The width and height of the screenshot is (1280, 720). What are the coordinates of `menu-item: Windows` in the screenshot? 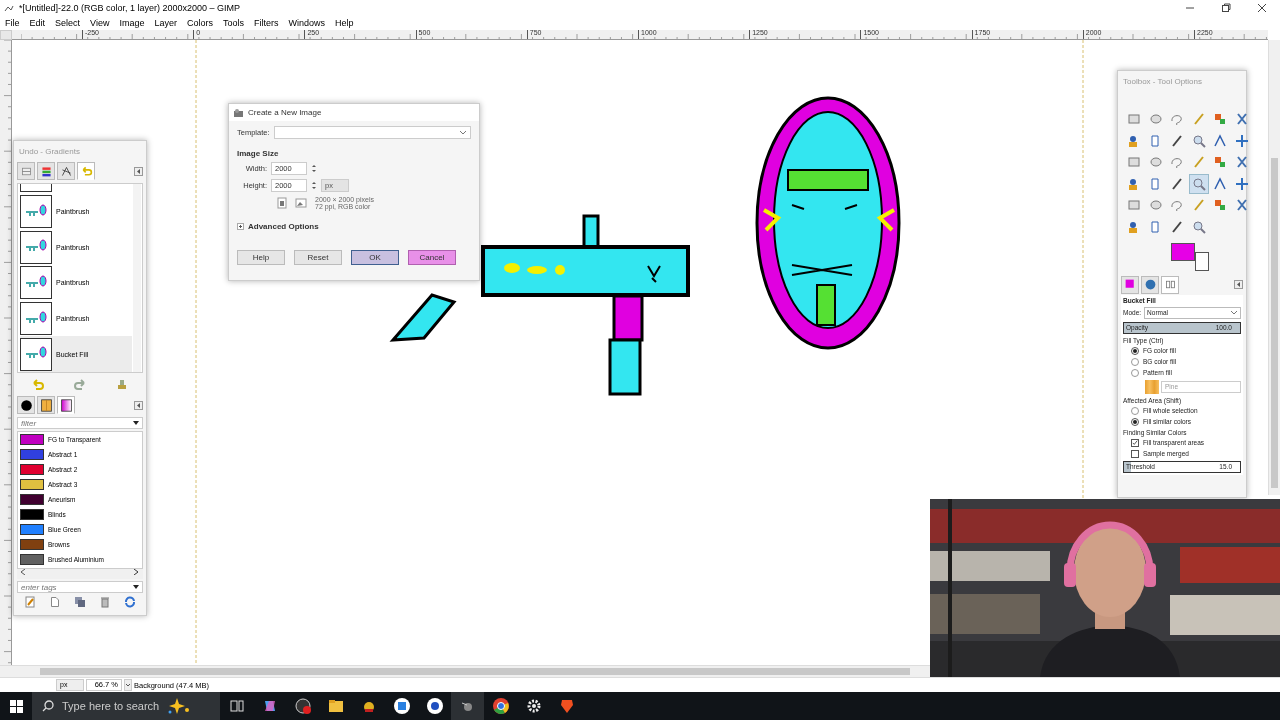 It's located at (306, 23).